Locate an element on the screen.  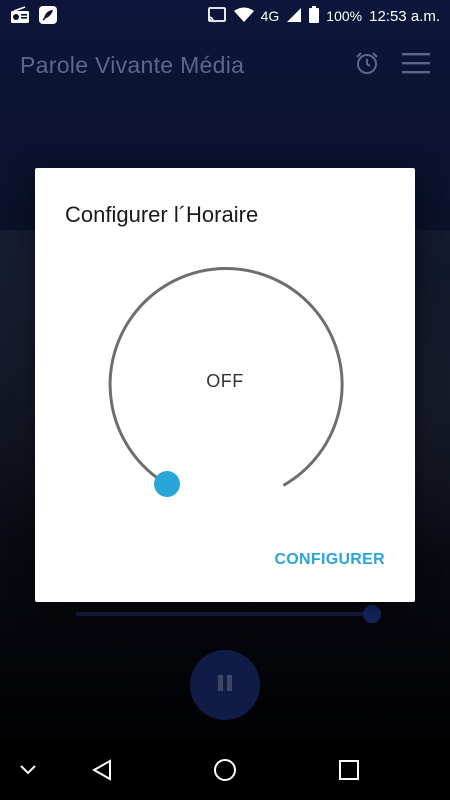
radio-icon is located at coordinates (20, 16).